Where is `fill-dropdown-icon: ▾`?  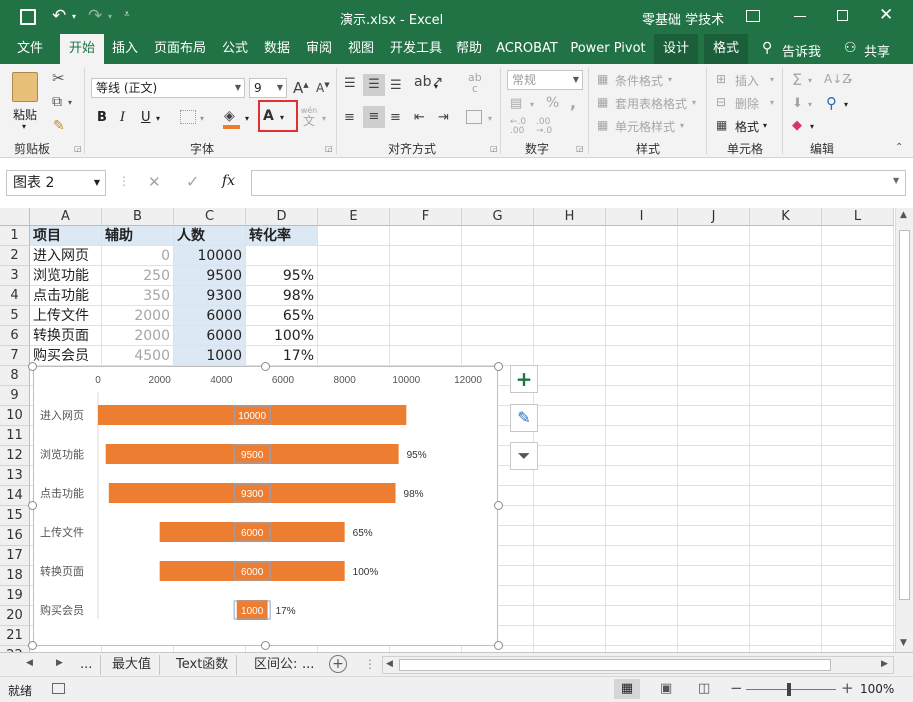
fill-dropdown-icon: ▾ is located at coordinates (247, 118).